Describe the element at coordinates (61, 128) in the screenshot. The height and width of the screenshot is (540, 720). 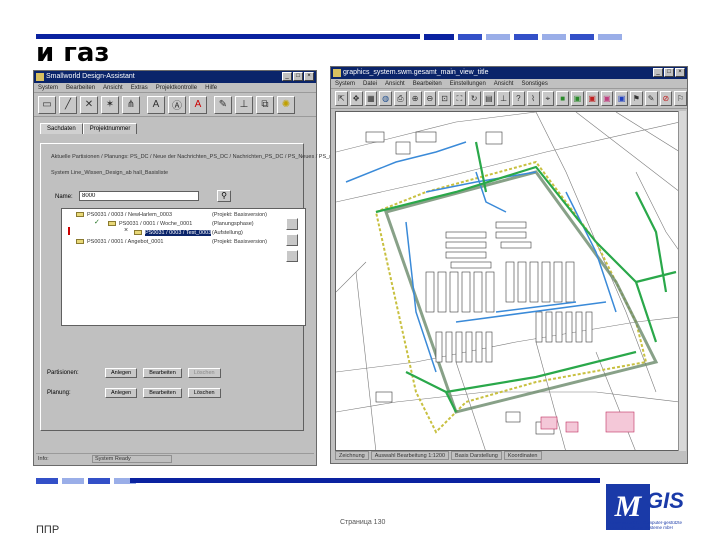
I see `tab-sachdaten: Sachdaten` at that location.